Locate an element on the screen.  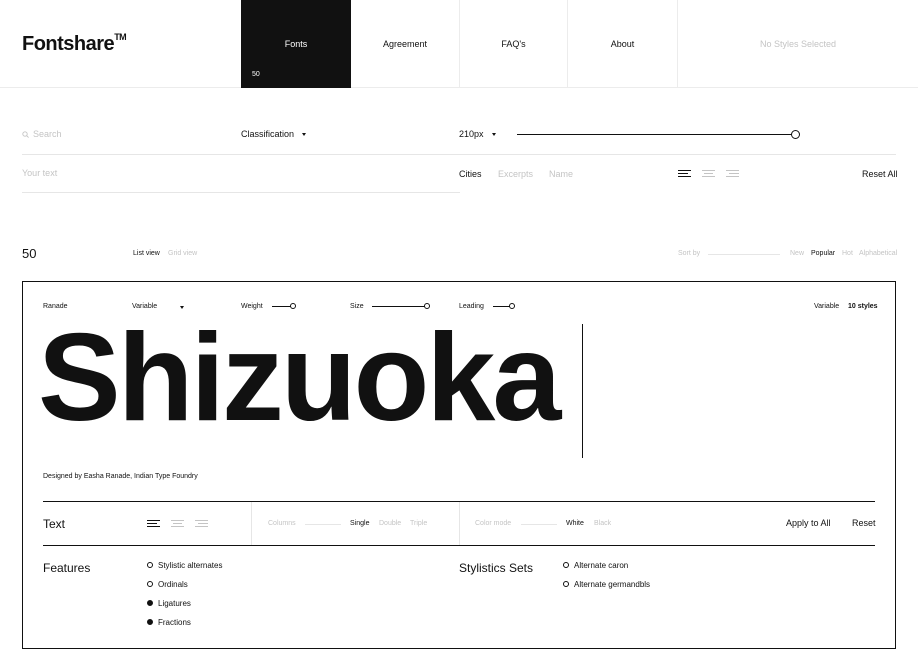
size-dropdown: 210px is located at coordinates (477, 134).